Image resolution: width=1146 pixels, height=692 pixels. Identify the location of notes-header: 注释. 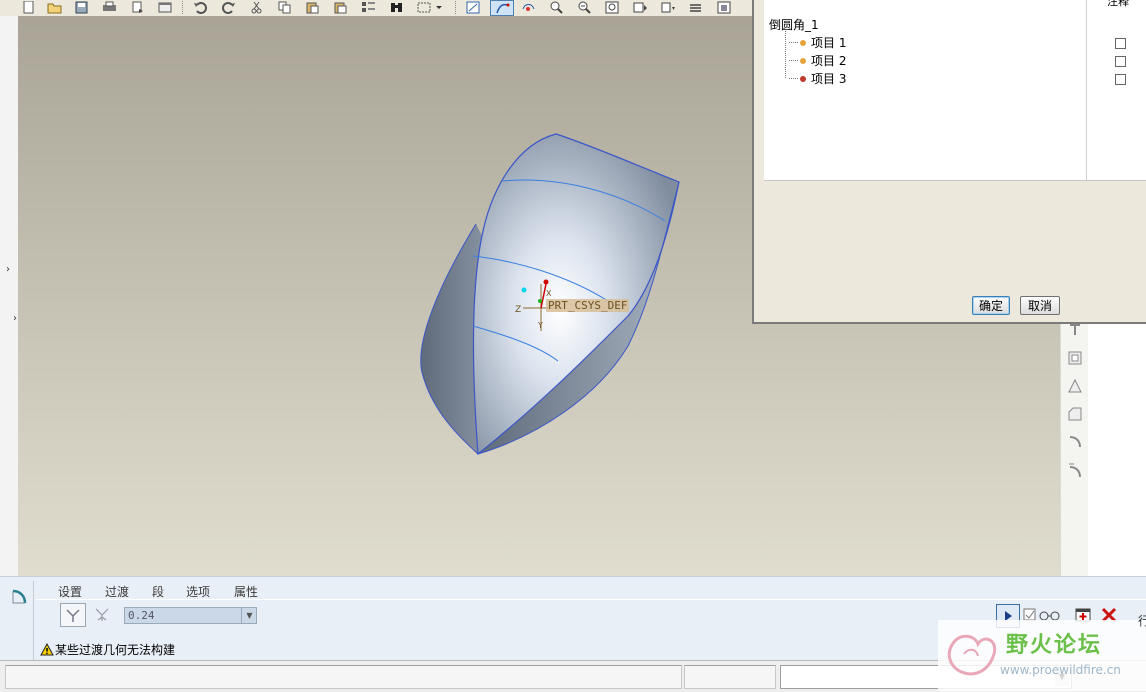
(1118, 4).